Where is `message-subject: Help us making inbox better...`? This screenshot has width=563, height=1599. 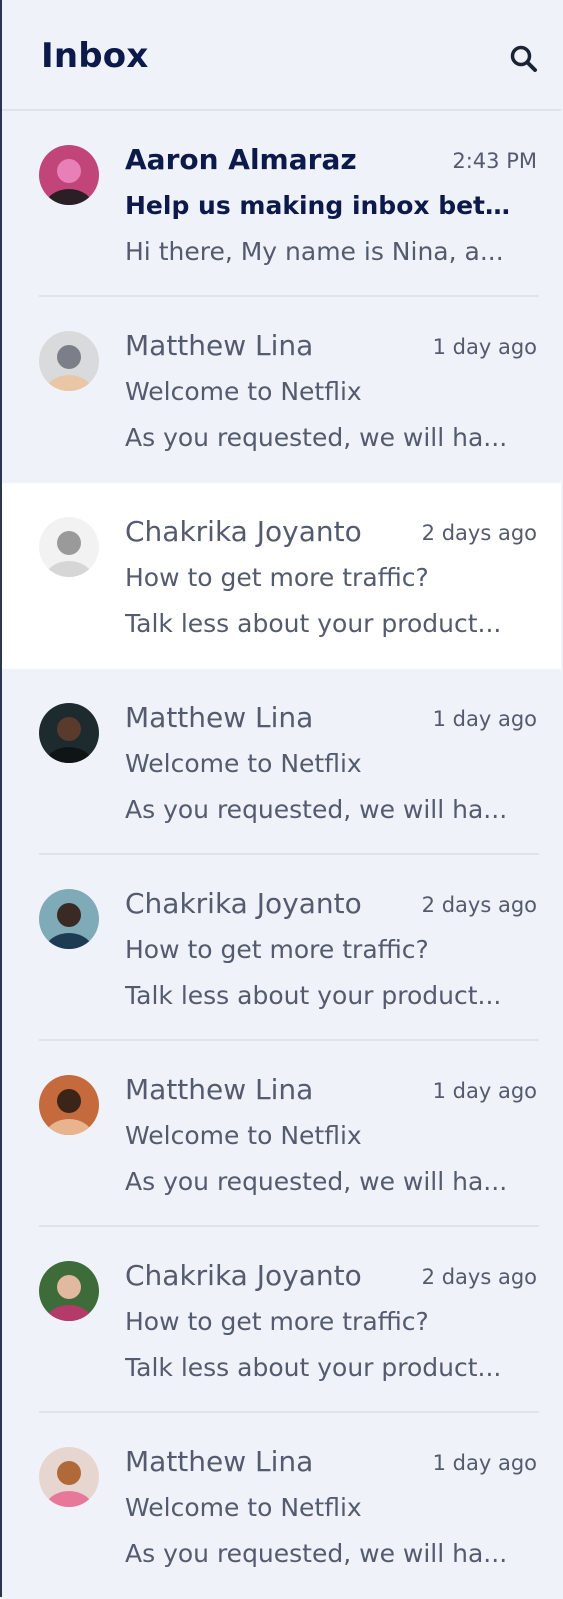 message-subject: Help us making inbox better... is located at coordinates (320, 205).